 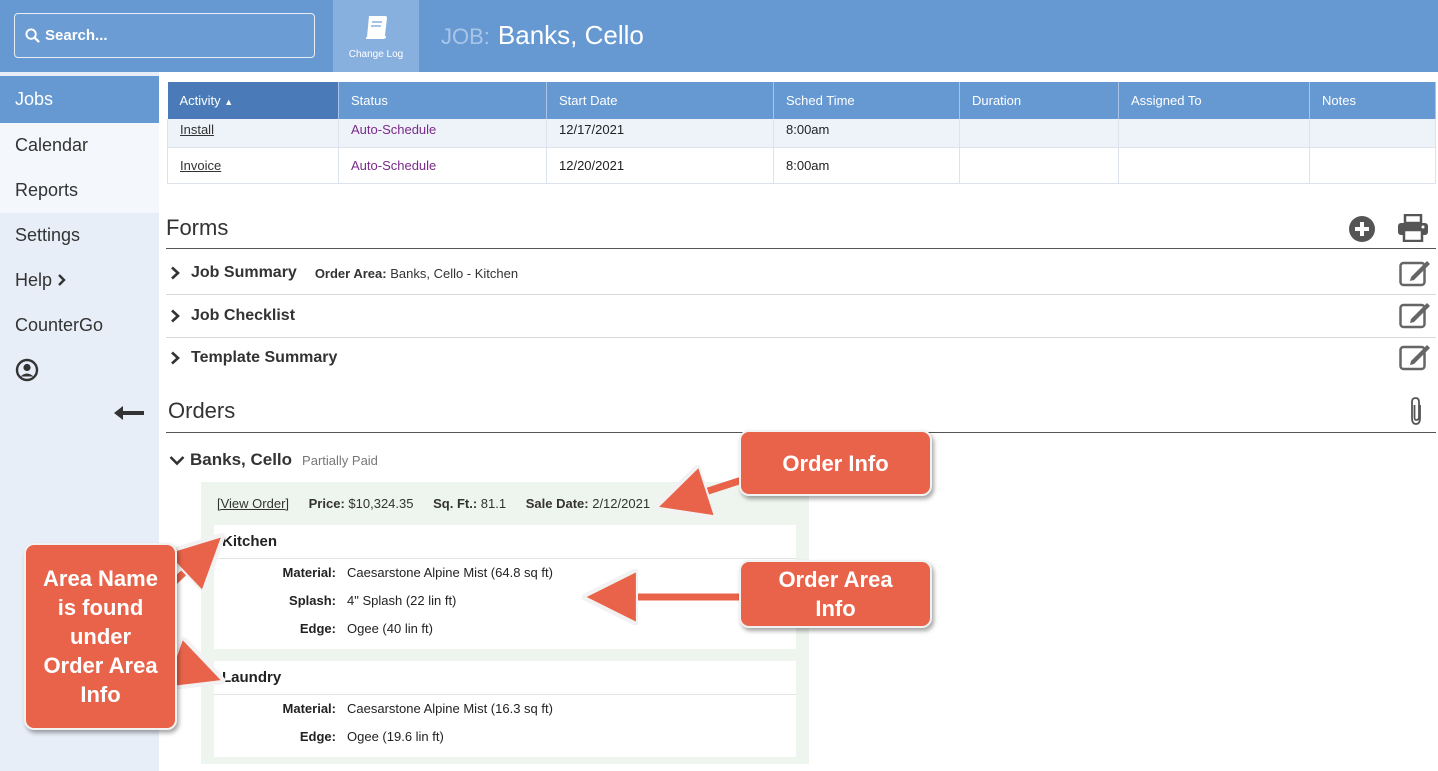 I want to click on search-icon, so click(x=32, y=35).